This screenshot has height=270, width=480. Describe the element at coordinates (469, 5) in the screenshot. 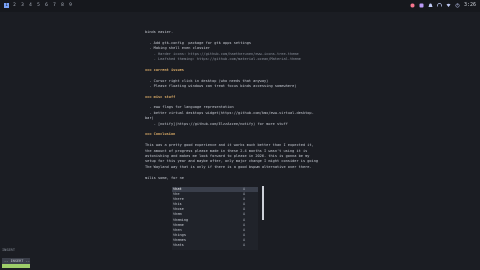

I see `clock: 3:26` at that location.